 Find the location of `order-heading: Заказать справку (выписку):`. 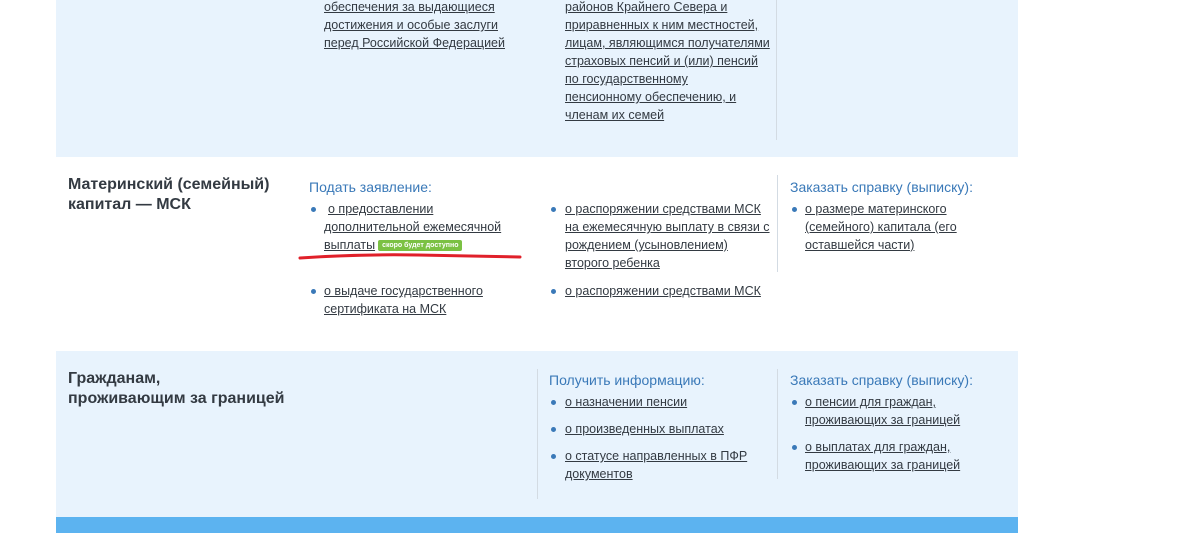

order-heading: Заказать справку (выписку): is located at coordinates (881, 187).